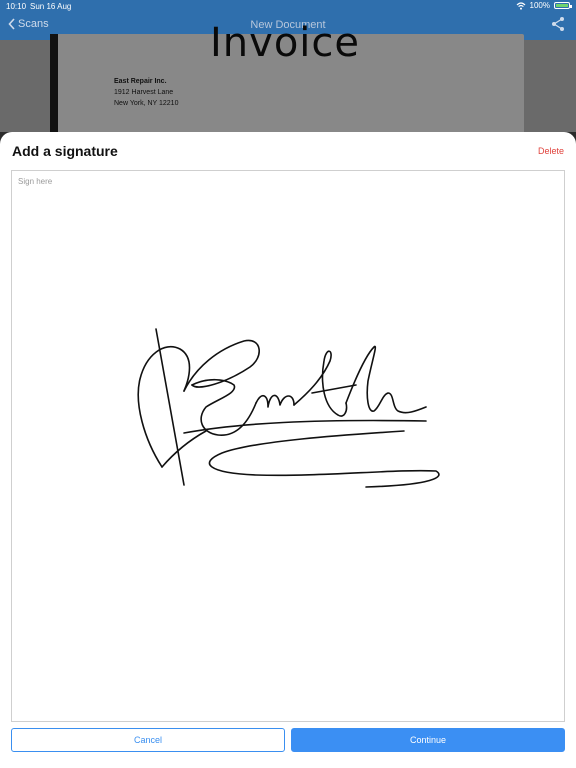  What do you see at coordinates (428, 740) in the screenshot?
I see `continue-button: Continue` at bounding box center [428, 740].